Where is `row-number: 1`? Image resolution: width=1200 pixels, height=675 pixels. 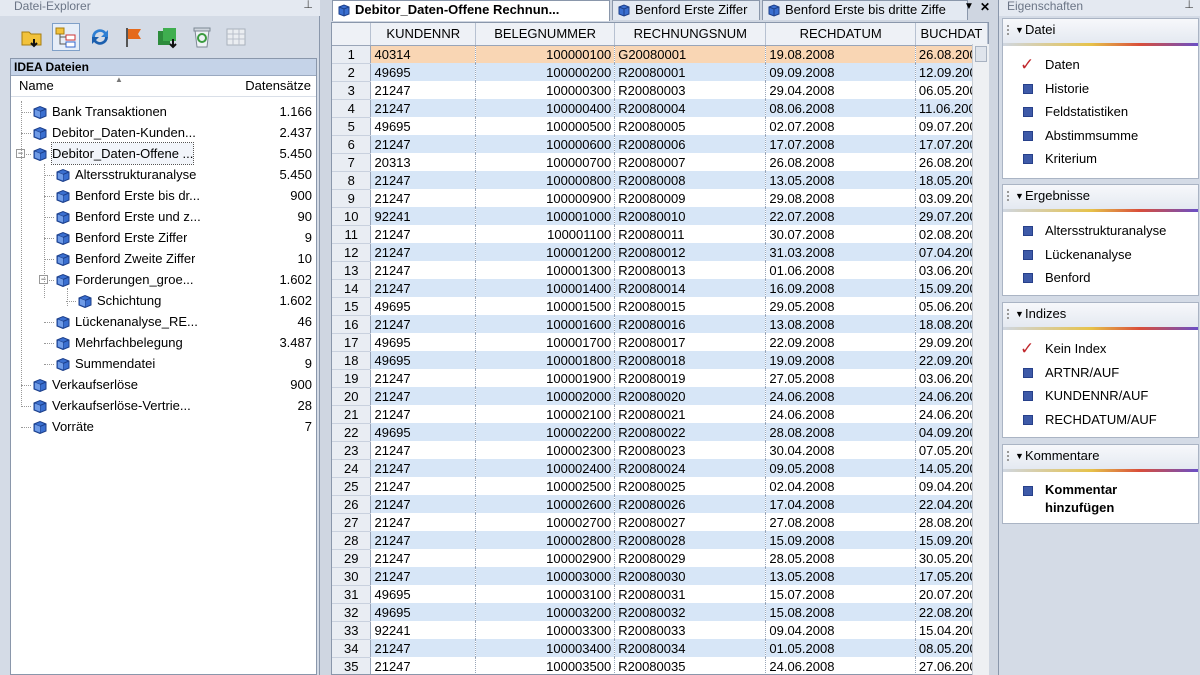 row-number: 1 is located at coordinates (352, 54).